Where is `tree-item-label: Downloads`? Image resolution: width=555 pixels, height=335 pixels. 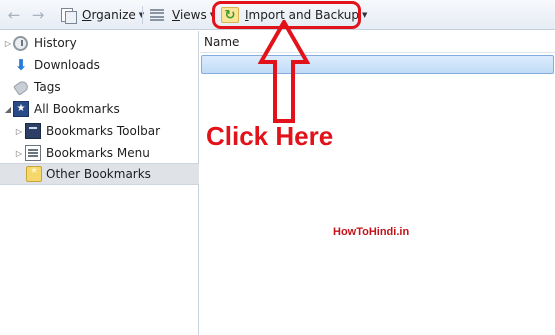
tree-item-label: Downloads is located at coordinates (67, 65).